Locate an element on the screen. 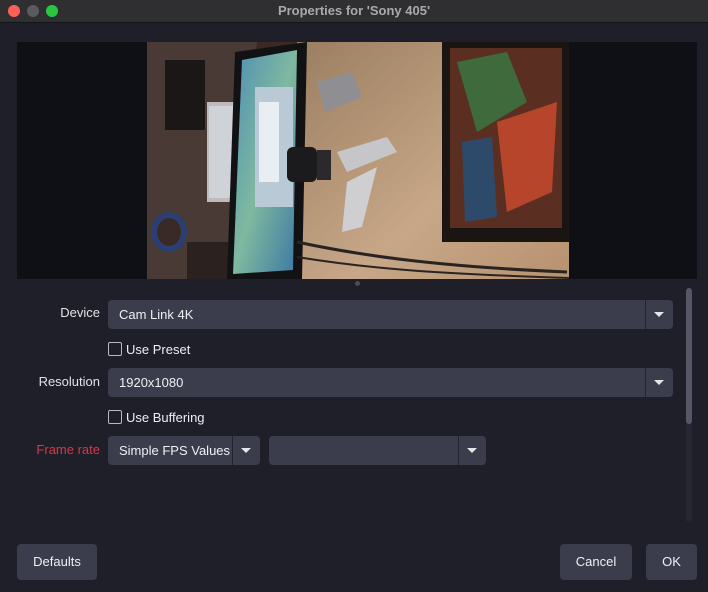 This screenshot has width=708, height=592. device-value: Cam Link 4K is located at coordinates (156, 314).